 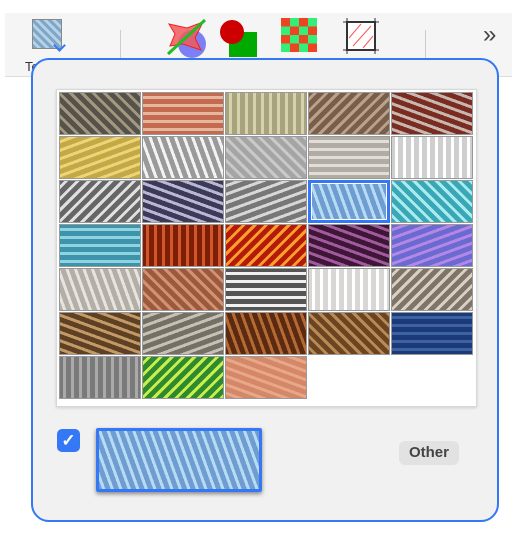 I want to click on other-button: Other, so click(x=429, y=453).